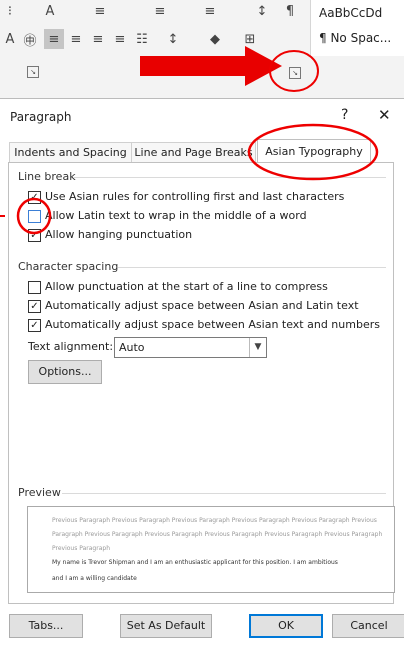  I want to click on red-arrow-icon, so click(211, 66).